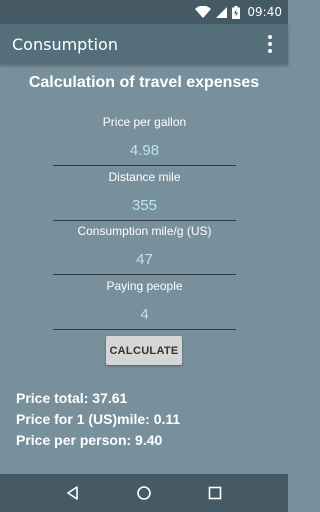  I want to click on signal-icon, so click(222, 12).